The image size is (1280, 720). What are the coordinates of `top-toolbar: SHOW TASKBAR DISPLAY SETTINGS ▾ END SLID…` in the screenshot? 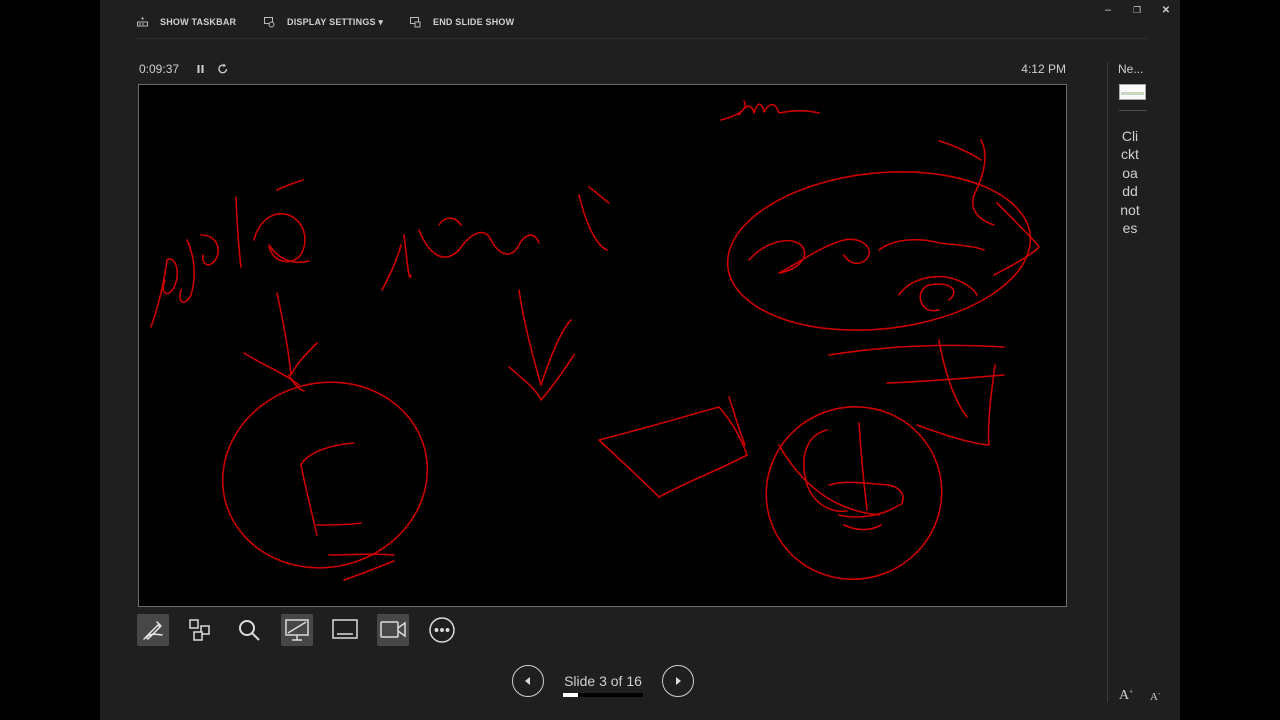 It's located at (640, 20).